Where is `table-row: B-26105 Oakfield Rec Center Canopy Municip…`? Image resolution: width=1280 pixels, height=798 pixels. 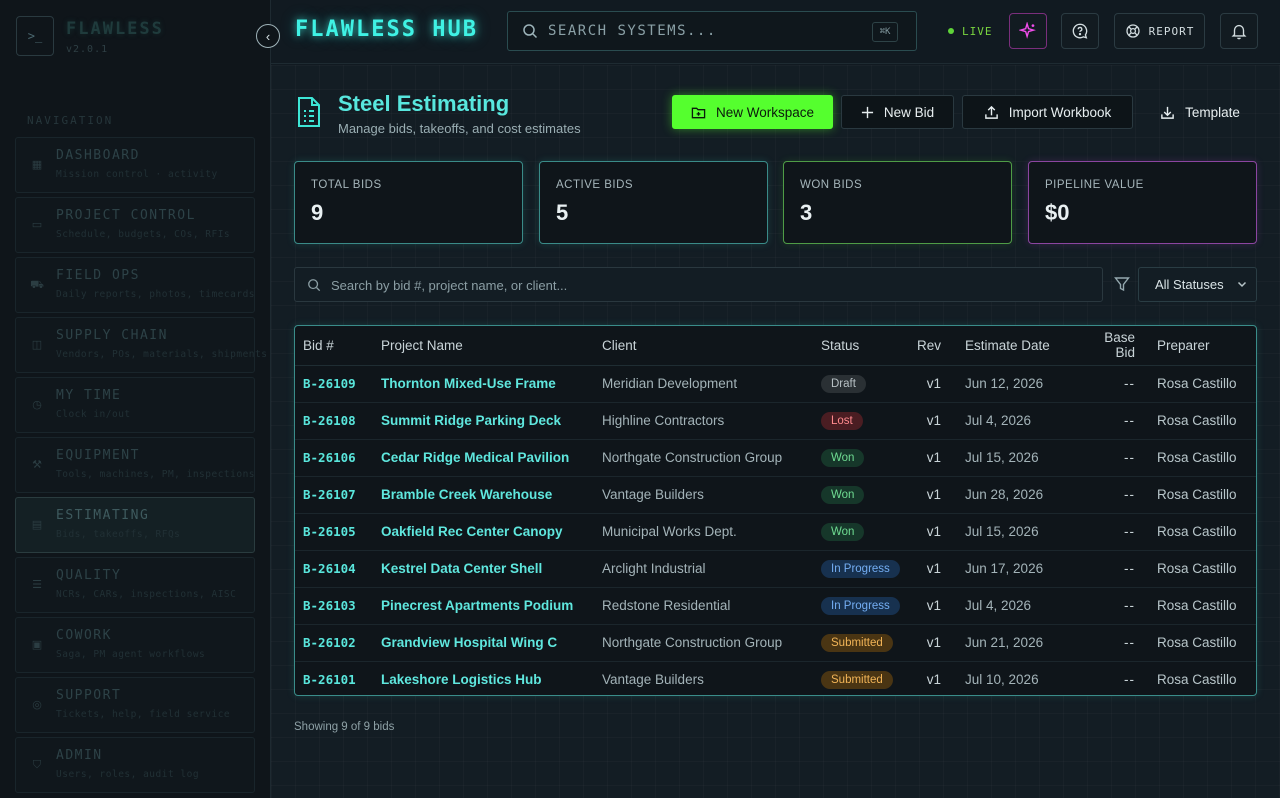 table-row: B-26105 Oakfield Rec Center Canopy Municip… is located at coordinates (775, 532).